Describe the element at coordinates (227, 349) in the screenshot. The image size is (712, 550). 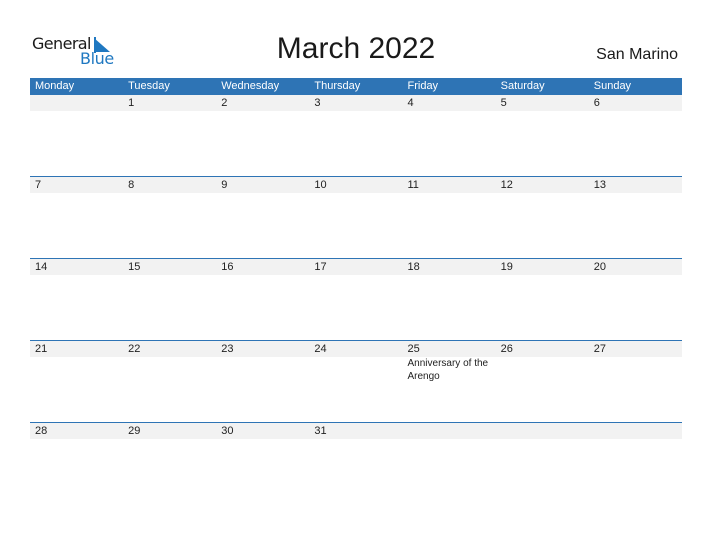
I see `day-number: 23` at that location.